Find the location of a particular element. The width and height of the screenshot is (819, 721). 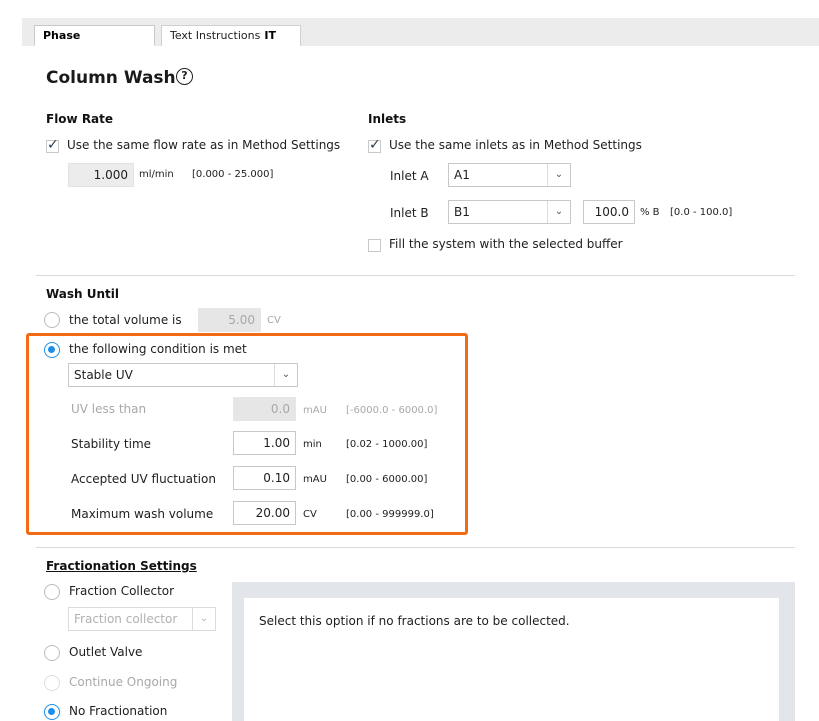

top-strip is located at coordinates (409, 9).